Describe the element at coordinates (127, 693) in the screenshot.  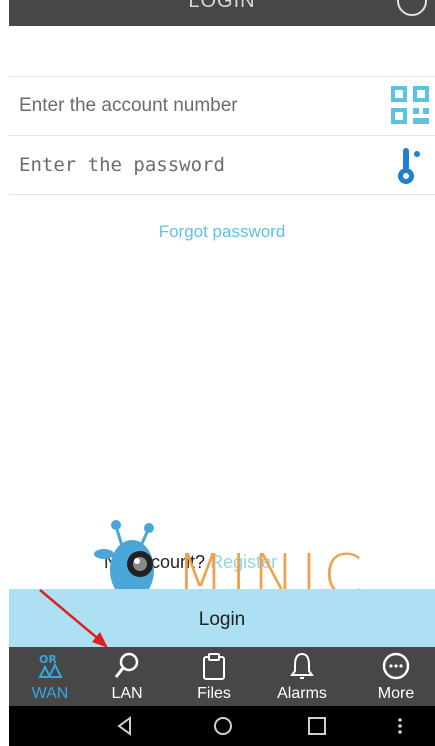
I see `nav-label-lan: LAN` at that location.